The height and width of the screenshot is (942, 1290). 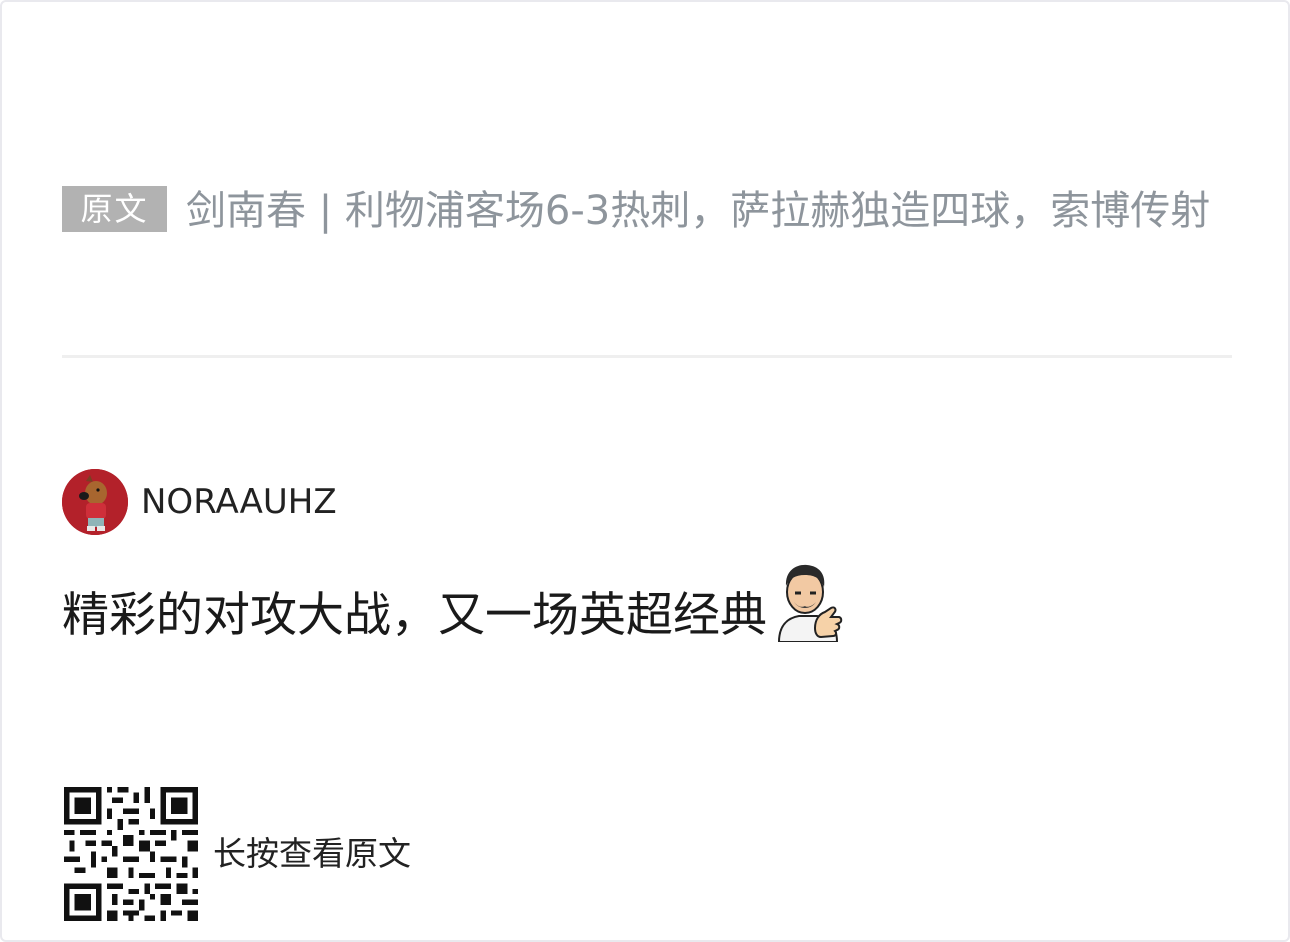 What do you see at coordinates (414, 615) in the screenshot?
I see `comment-text: 精彩的对攻大战，又一场英超经典` at bounding box center [414, 615].